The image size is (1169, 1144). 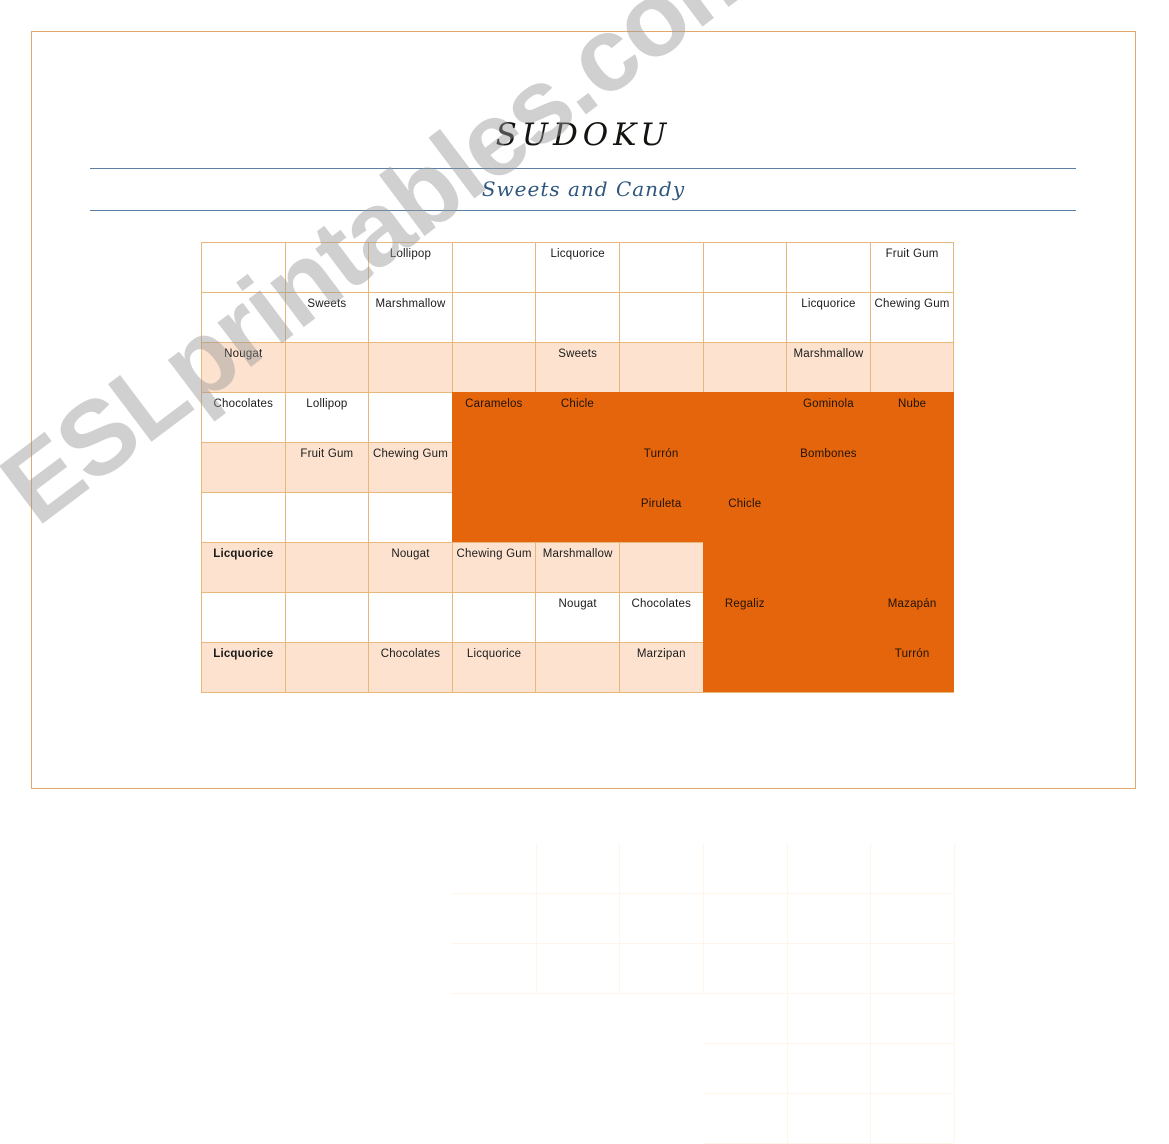 I want to click on sudoku-cell: Marzipan, so click(x=661, y=667).